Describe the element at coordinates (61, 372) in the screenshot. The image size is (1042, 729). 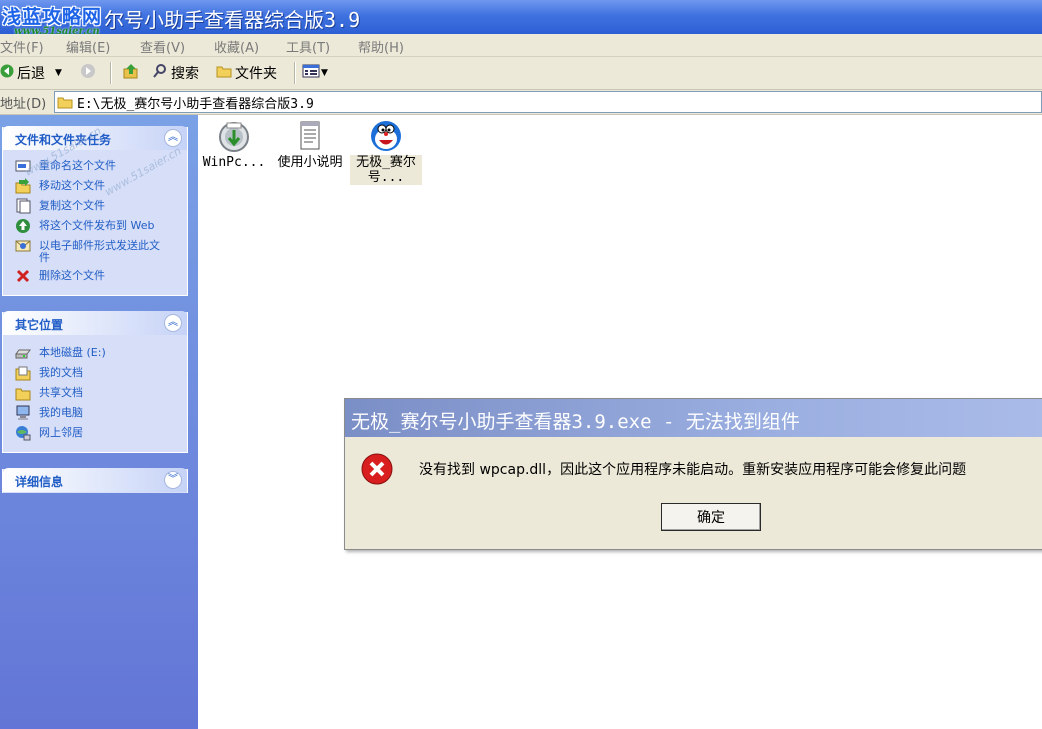
I see `place-my-documents-label: 我的文档` at that location.